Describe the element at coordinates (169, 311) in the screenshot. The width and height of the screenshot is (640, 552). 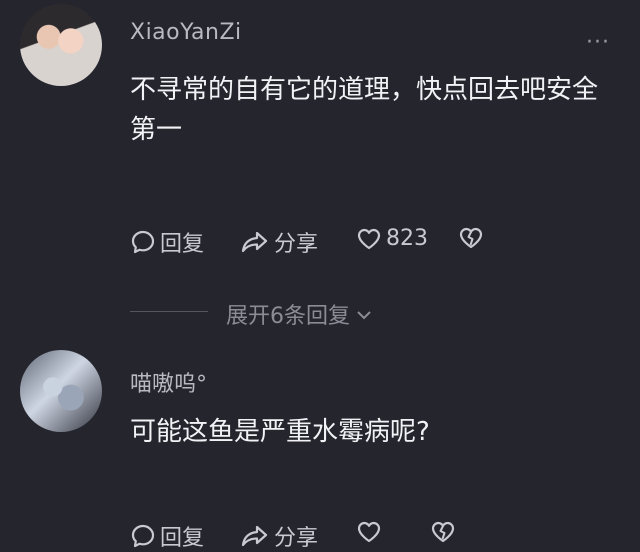
I see `replies-divider` at that location.